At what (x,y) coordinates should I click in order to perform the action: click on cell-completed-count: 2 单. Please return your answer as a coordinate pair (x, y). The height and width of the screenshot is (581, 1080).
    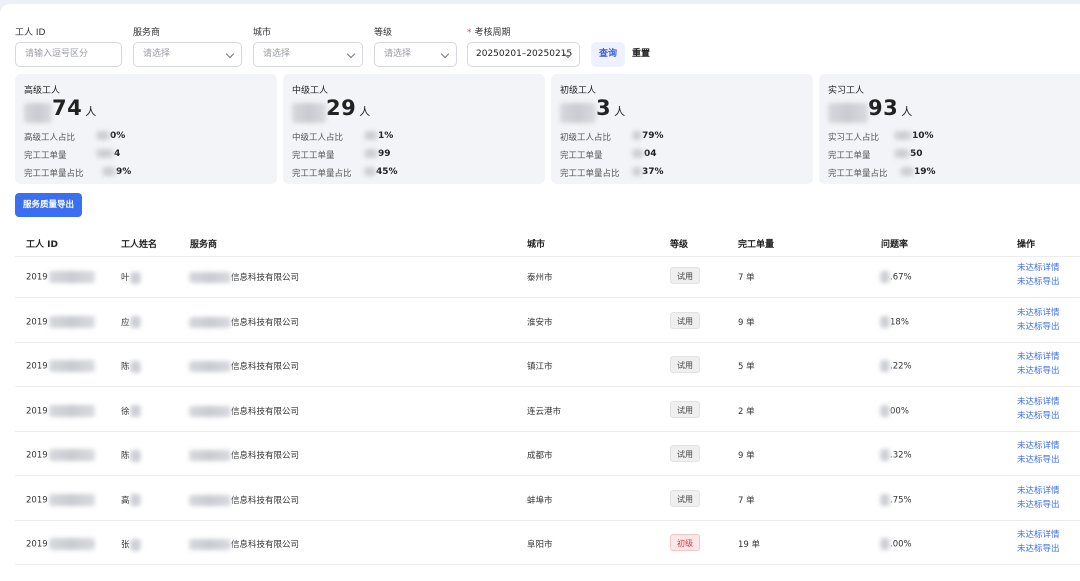
    Looking at the image, I should click on (746, 411).